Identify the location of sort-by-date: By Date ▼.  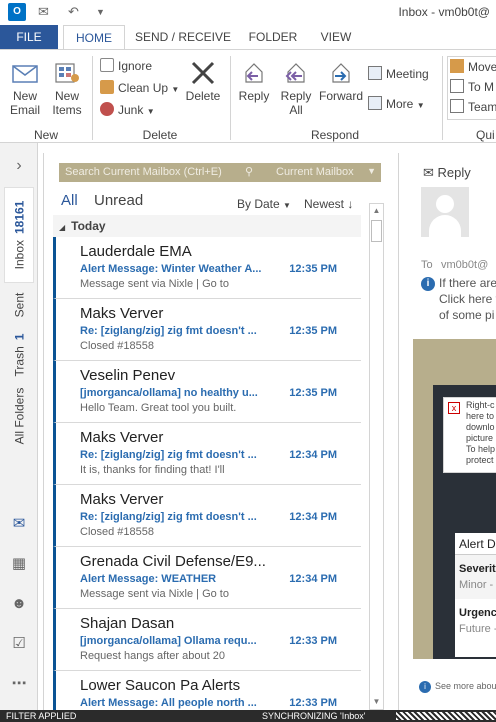
(264, 204).